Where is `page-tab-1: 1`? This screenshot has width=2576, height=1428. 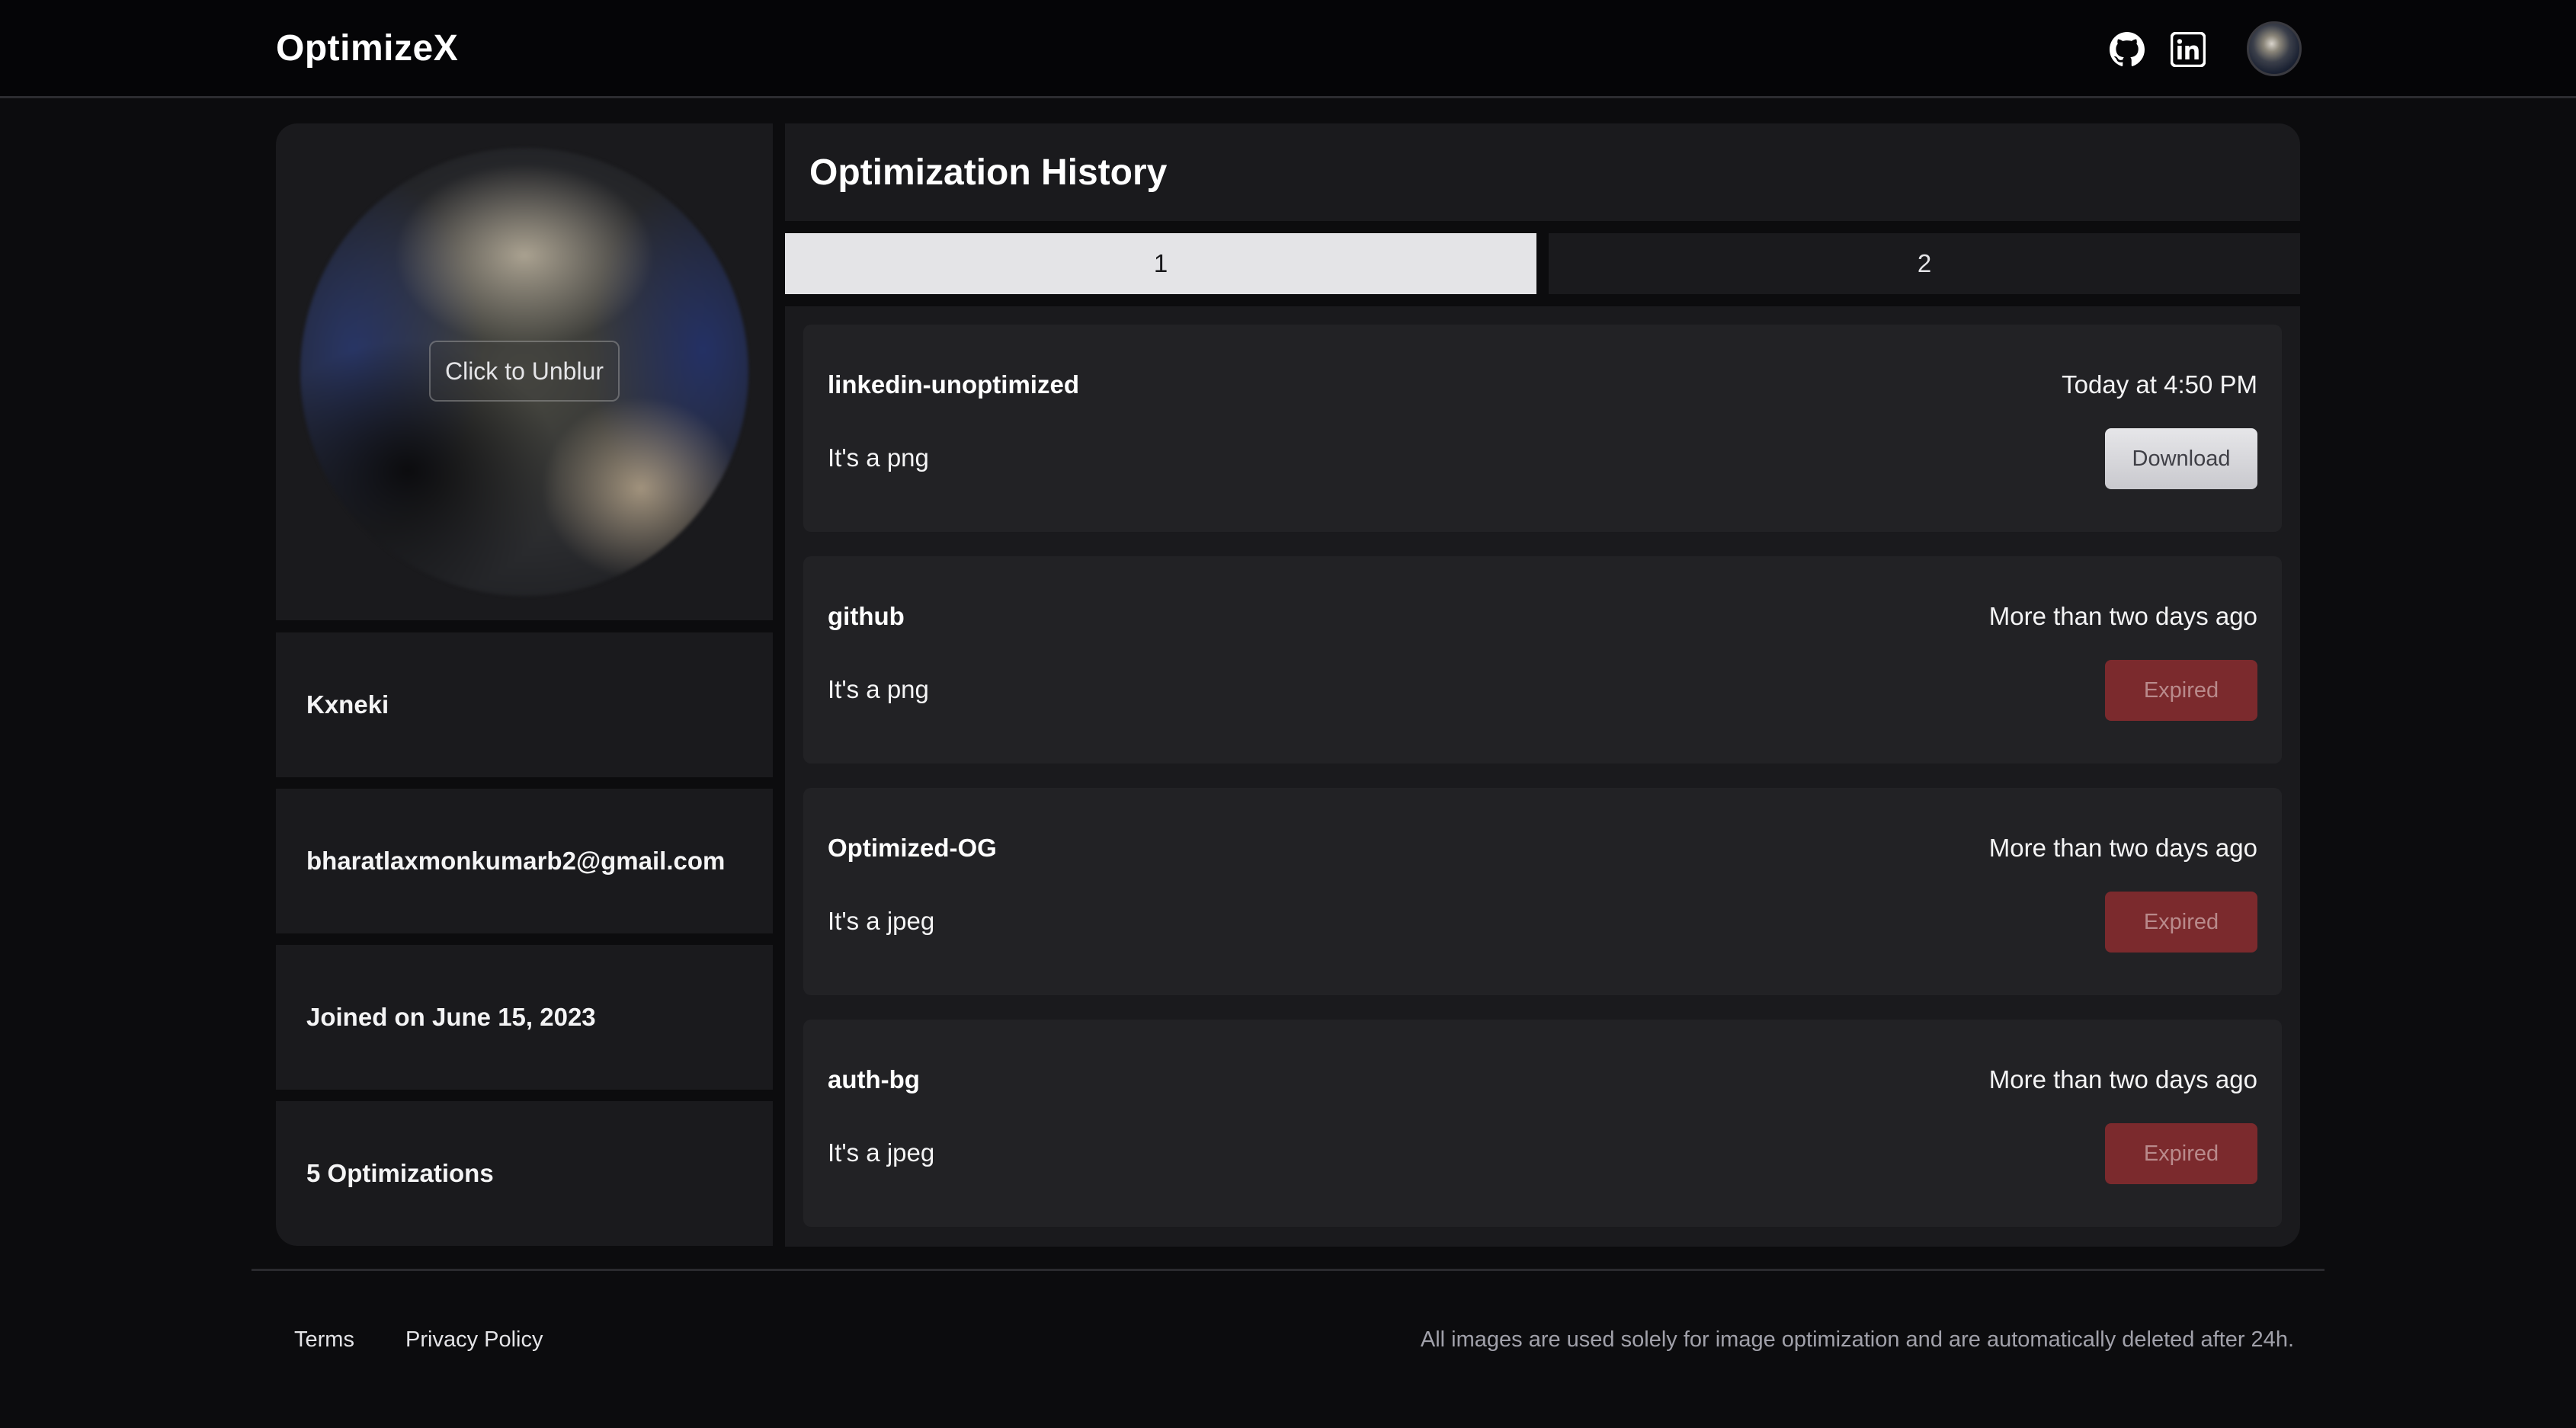 page-tab-1: 1 is located at coordinates (1160, 263).